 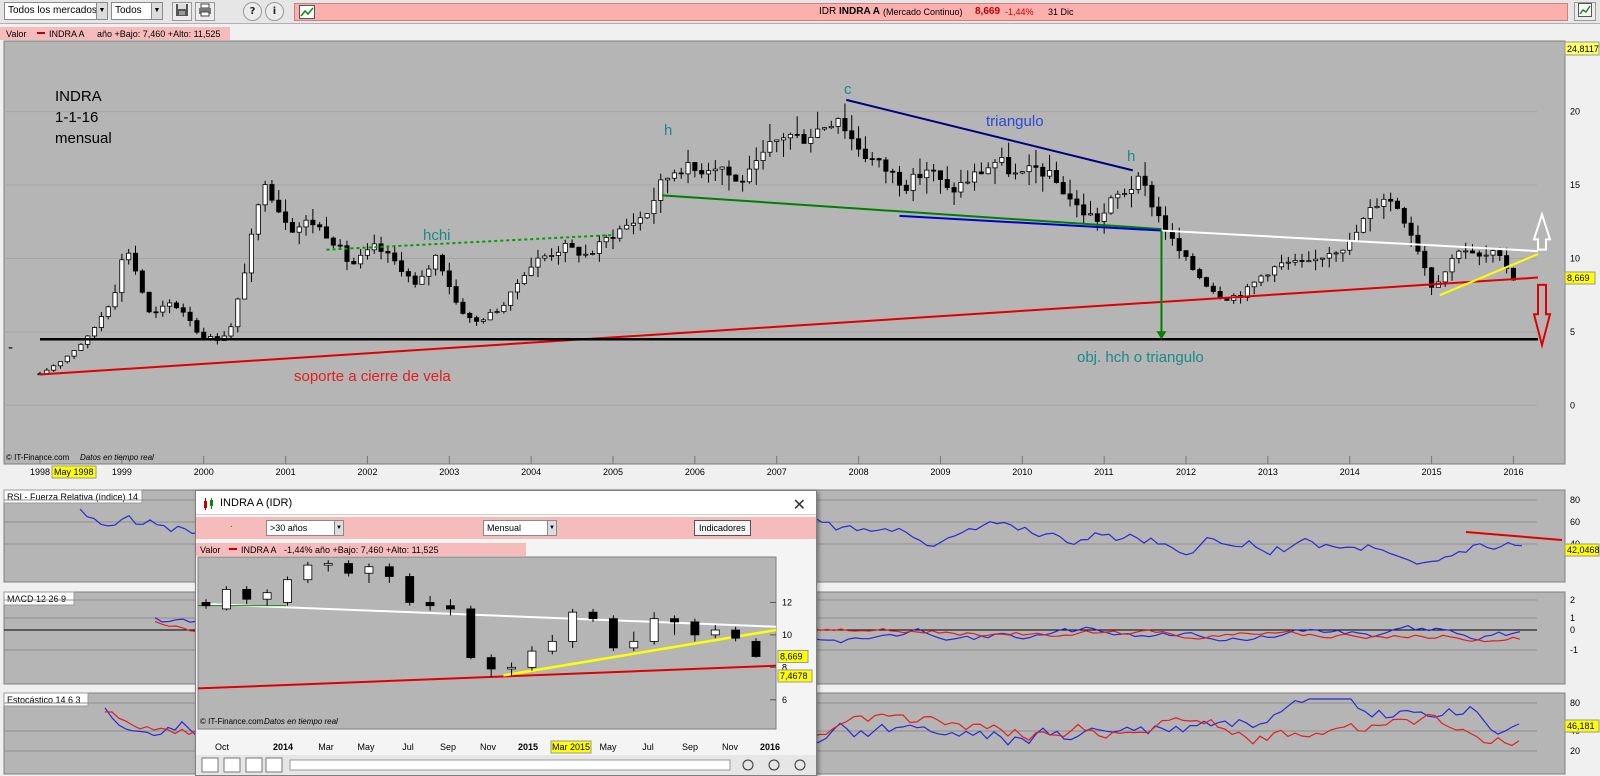 What do you see at coordinates (210, 765) in the screenshot?
I see `zoom-in-icon` at bounding box center [210, 765].